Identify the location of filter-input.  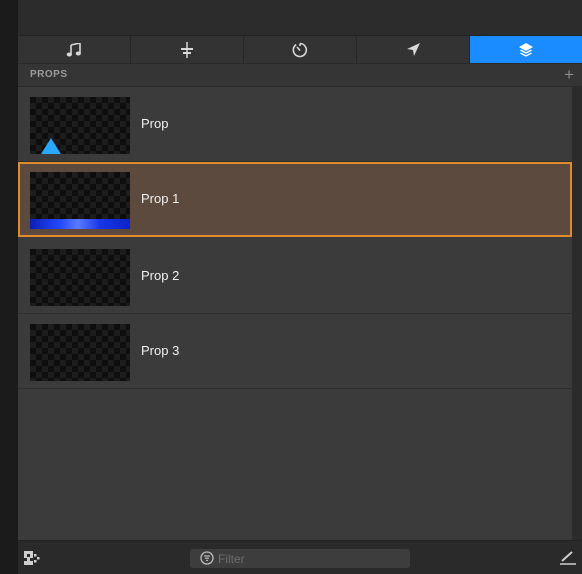
(308, 558).